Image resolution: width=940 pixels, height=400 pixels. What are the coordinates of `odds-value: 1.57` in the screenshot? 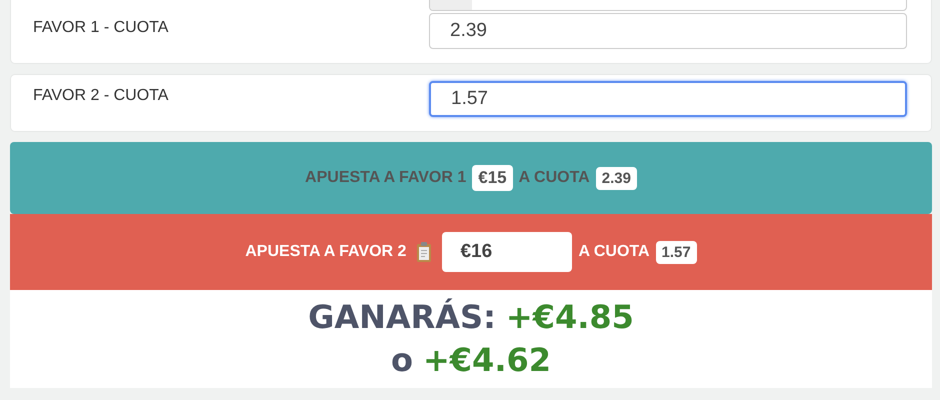 It's located at (676, 252).